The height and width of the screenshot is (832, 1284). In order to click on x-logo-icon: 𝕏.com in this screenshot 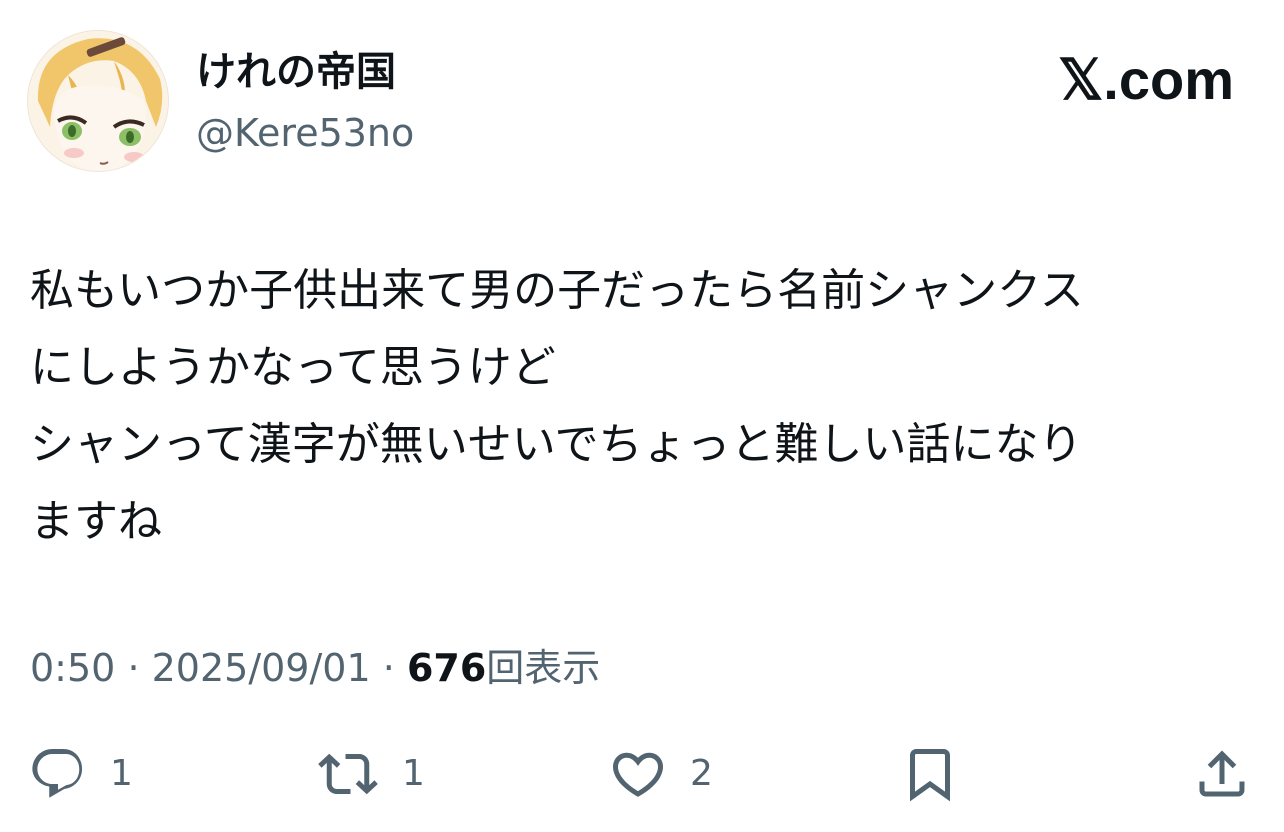, I will do `click(1146, 79)`.